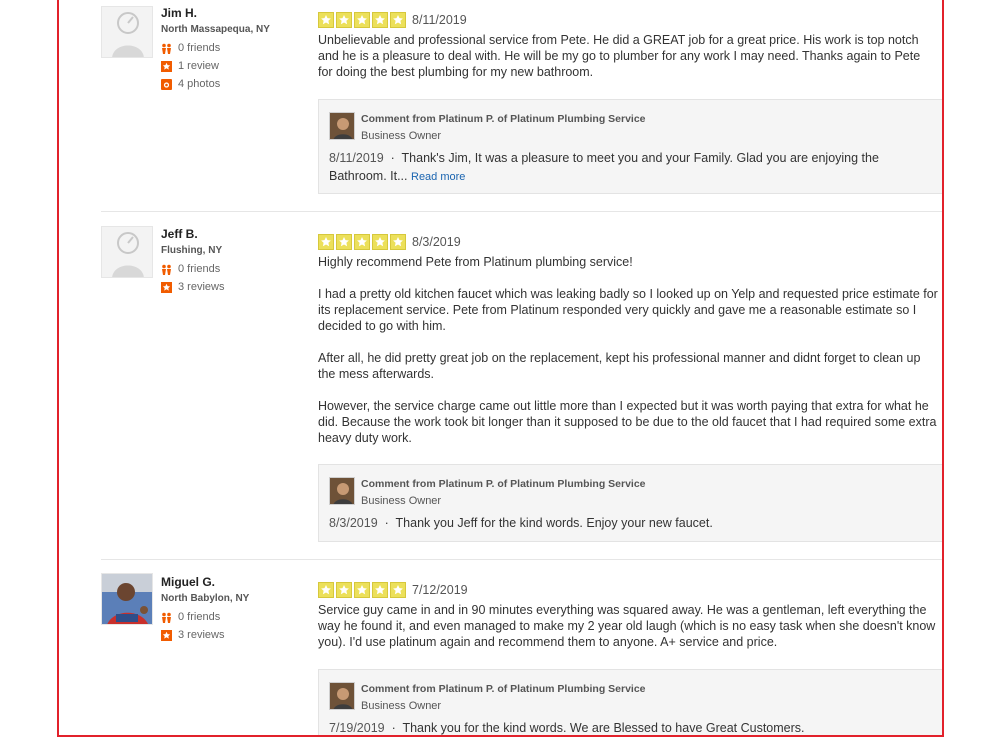 Image resolution: width=1000 pixels, height=746 pixels. Describe the element at coordinates (205, 598) in the screenshot. I see `user-location: North Babylon, NY` at that location.